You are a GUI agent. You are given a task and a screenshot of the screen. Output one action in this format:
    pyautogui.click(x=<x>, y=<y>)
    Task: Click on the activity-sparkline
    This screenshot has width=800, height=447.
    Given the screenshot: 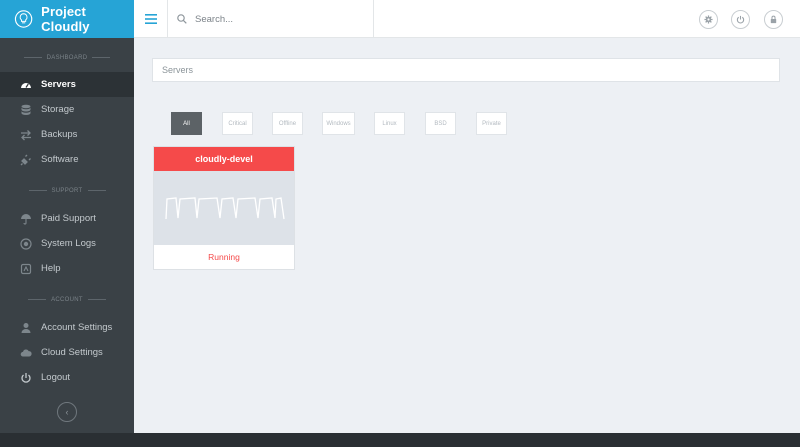 What is the action you would take?
    pyautogui.click(x=225, y=208)
    